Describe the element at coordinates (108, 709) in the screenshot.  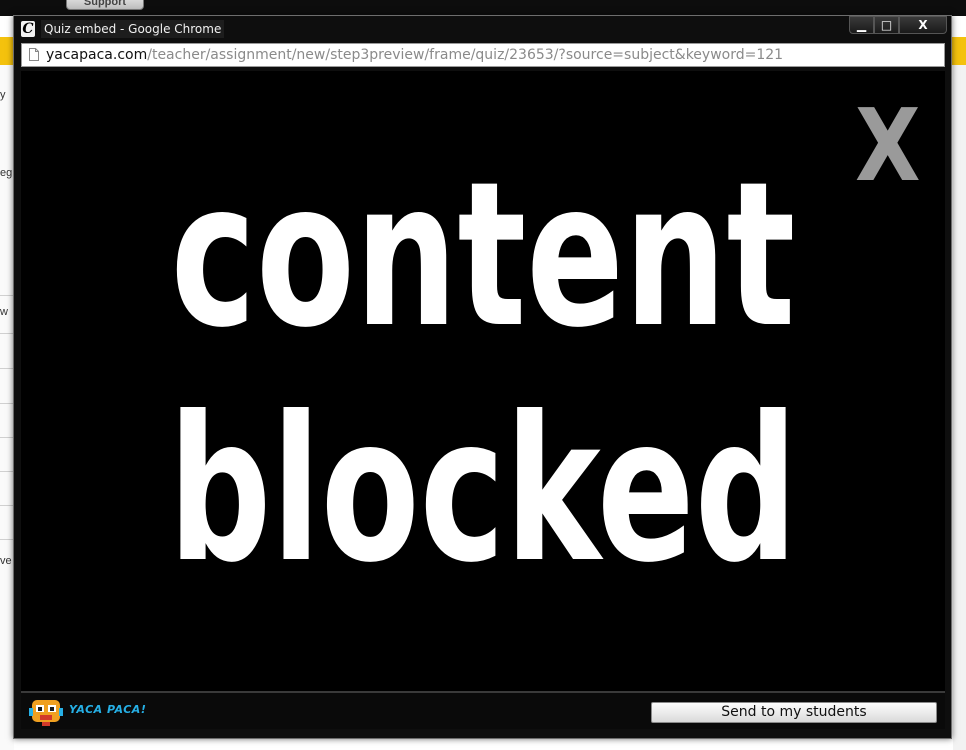
I see `yacapaca-logo-text: YACA PACA!` at that location.